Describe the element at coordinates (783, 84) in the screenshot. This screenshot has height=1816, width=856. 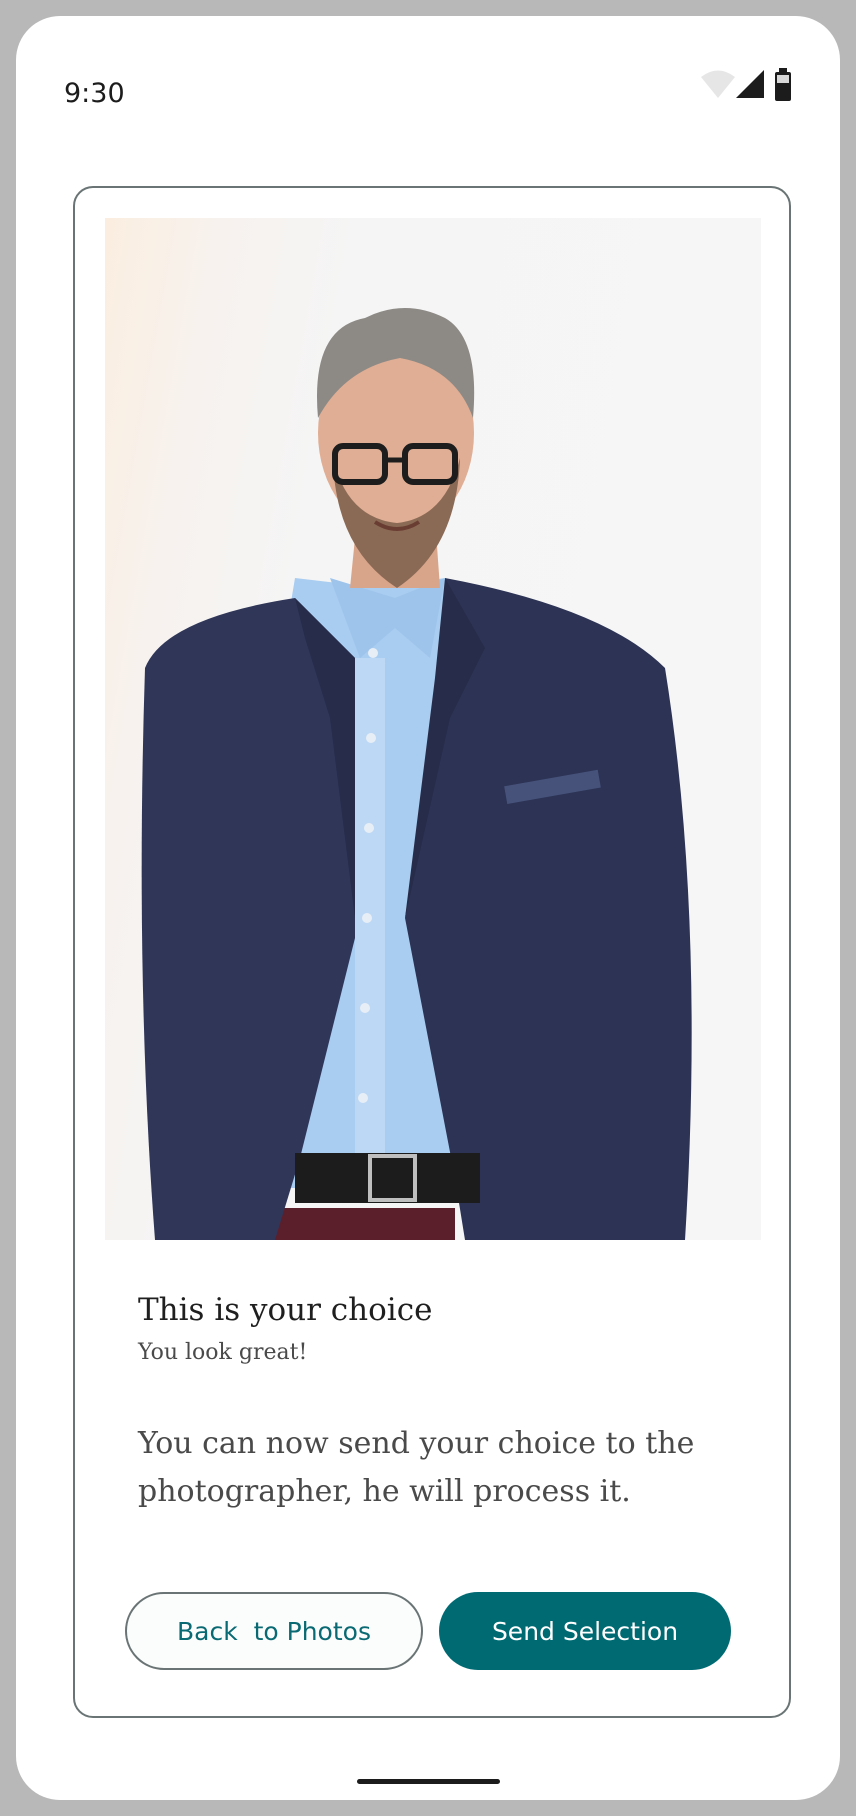
I see `battery-icon` at that location.